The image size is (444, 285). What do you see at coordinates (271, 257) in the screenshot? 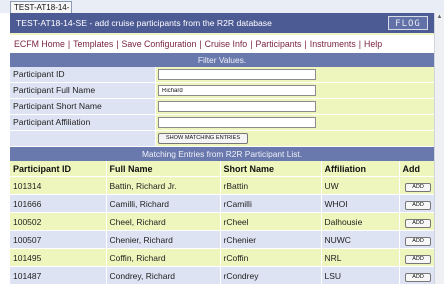
I see `short-name-cell: rCoffin` at bounding box center [271, 257].